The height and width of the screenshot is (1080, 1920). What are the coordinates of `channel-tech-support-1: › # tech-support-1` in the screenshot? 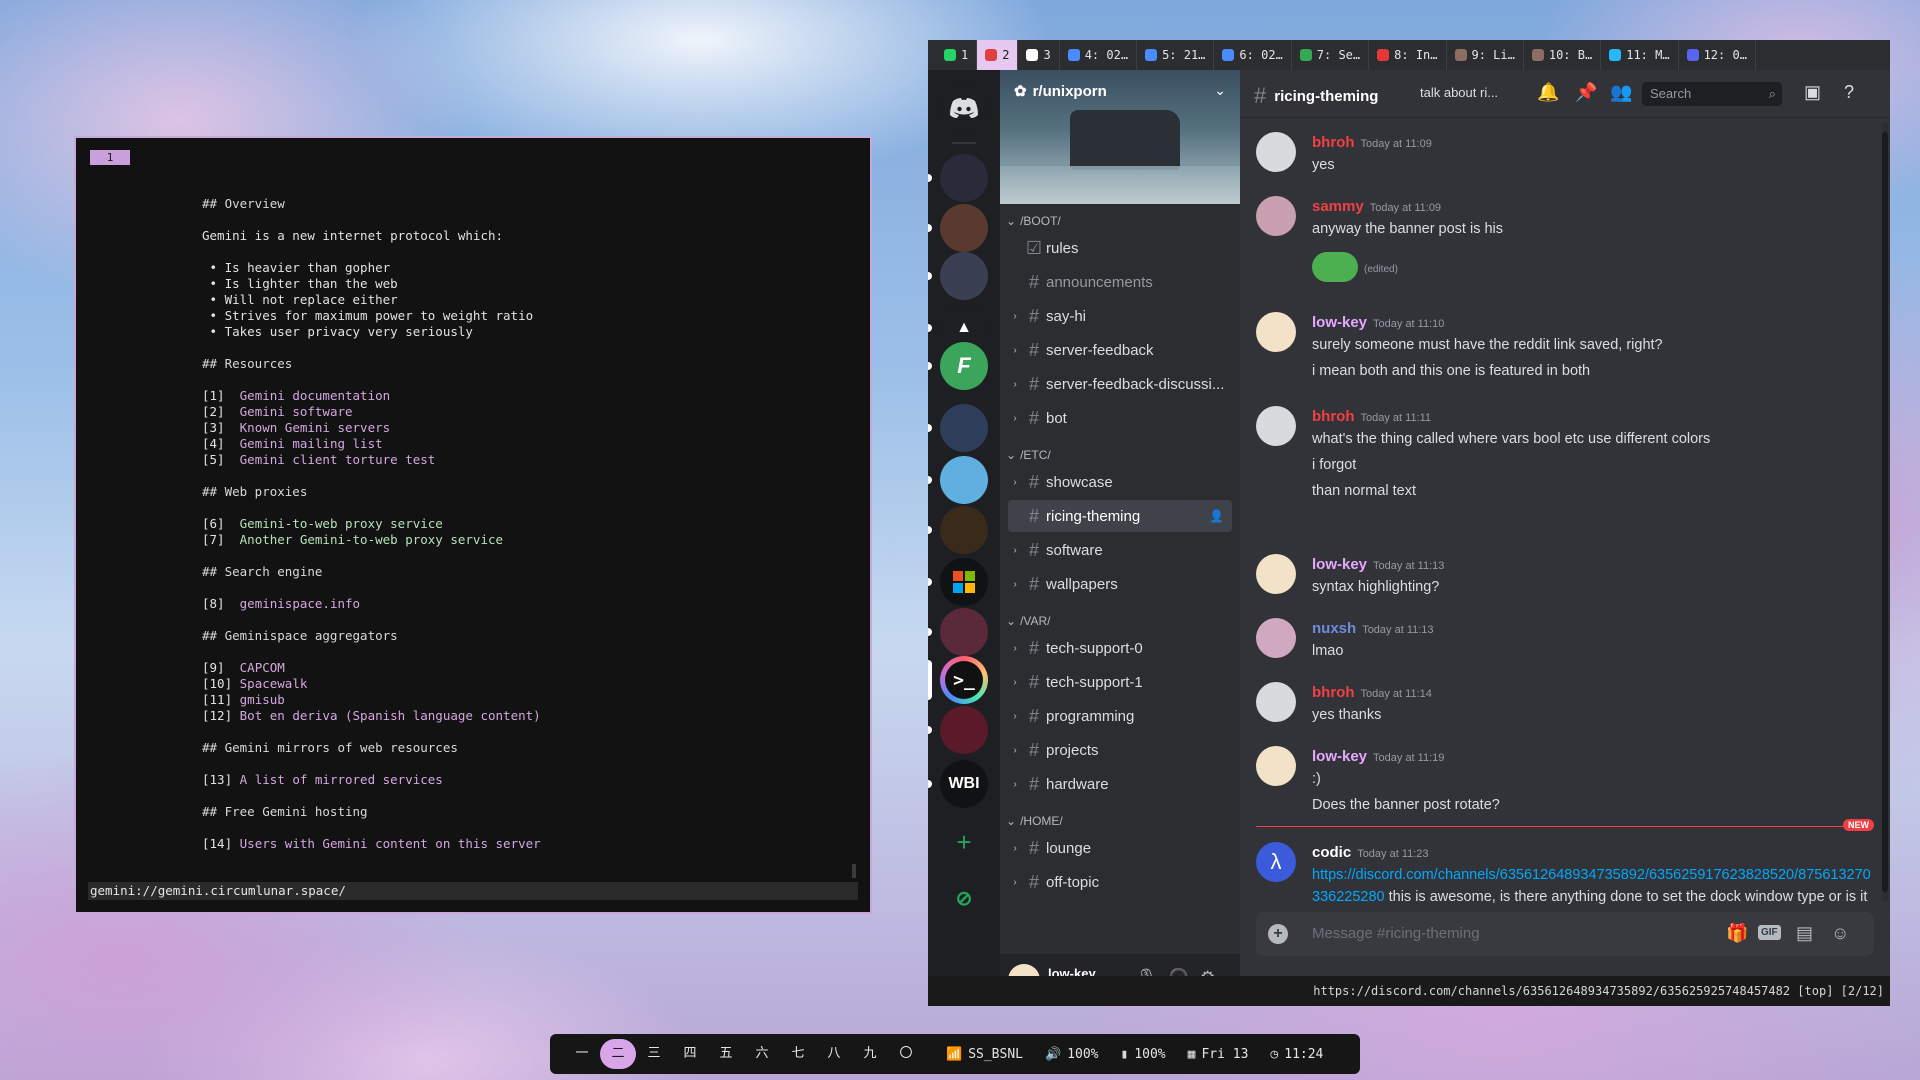 It's located at (1120, 682).